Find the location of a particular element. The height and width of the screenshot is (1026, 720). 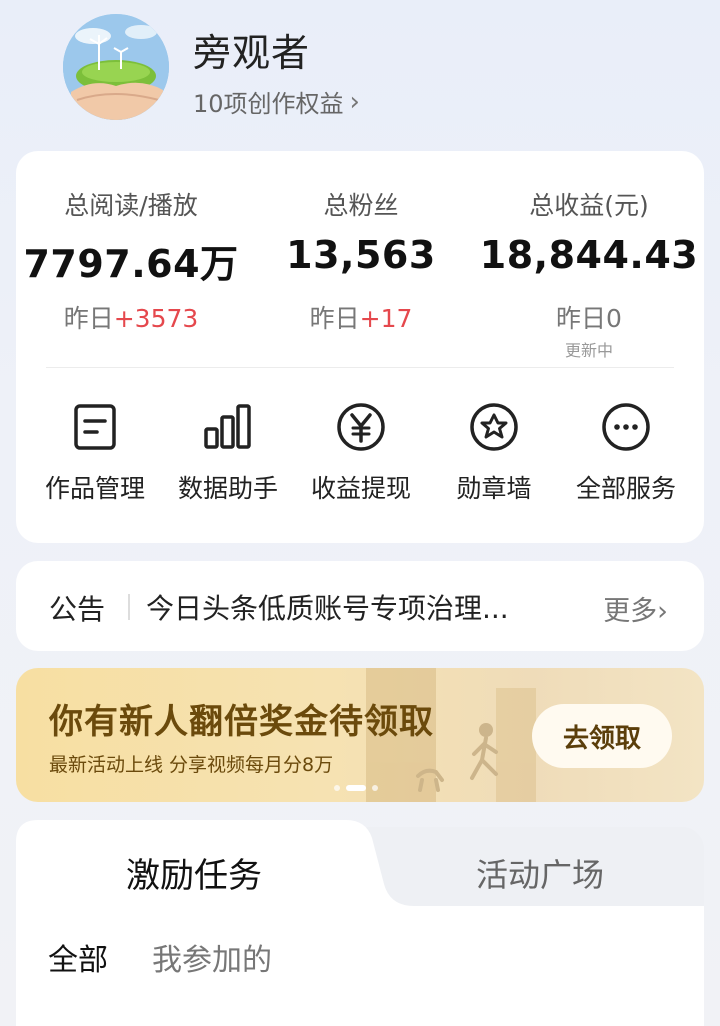

stat-yesterday: 昨日+17 is located at coordinates (361, 317).